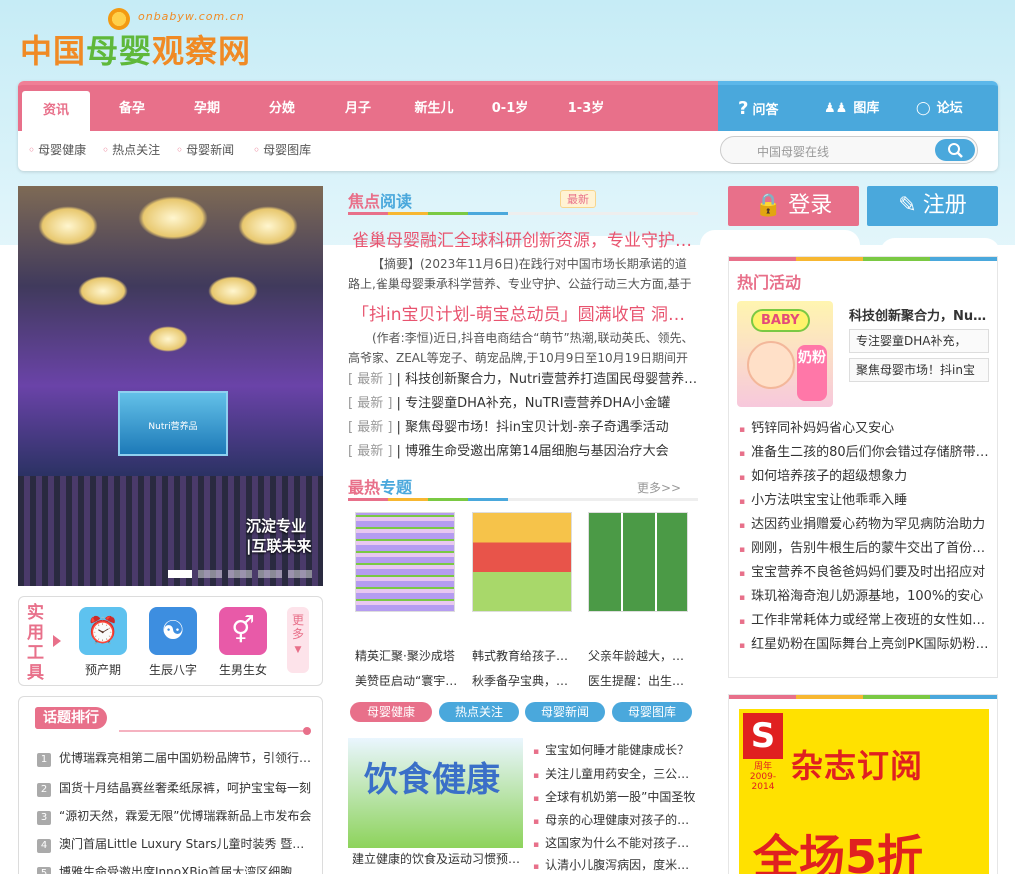 Image resolution: width=1015 pixels, height=874 pixels. What do you see at coordinates (202, 51) in the screenshot?
I see `logo-text-c: 观察网` at bounding box center [202, 51].